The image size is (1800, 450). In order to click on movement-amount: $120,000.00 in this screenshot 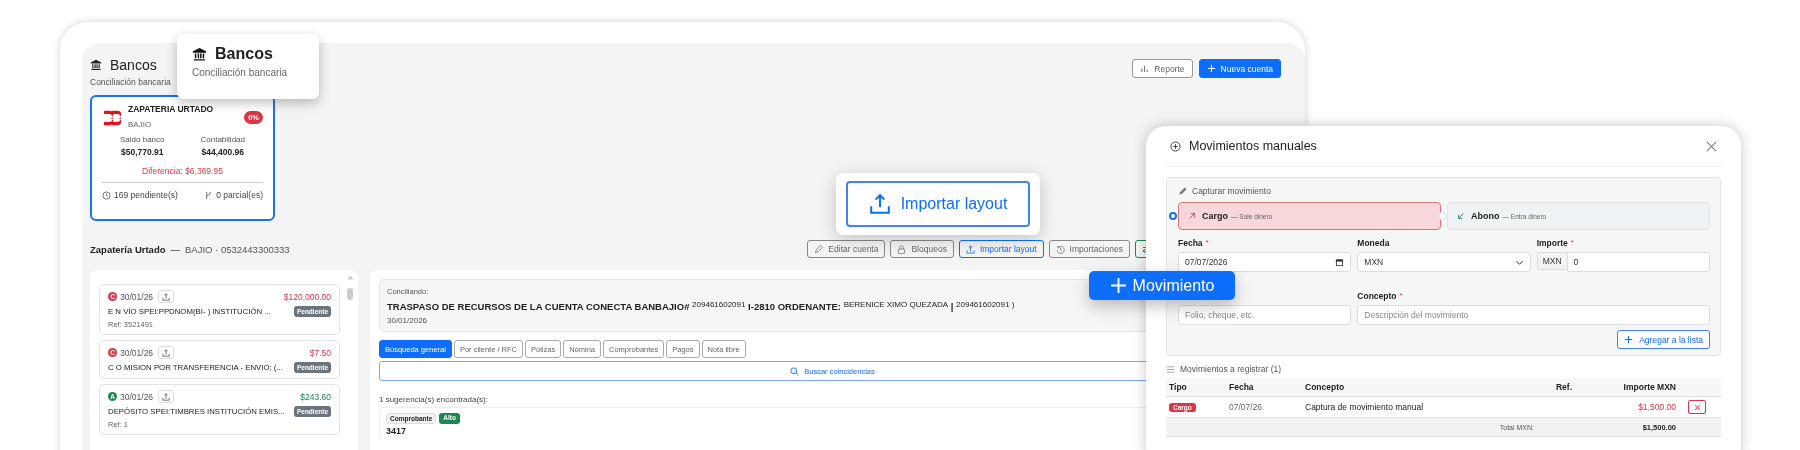, I will do `click(307, 296)`.